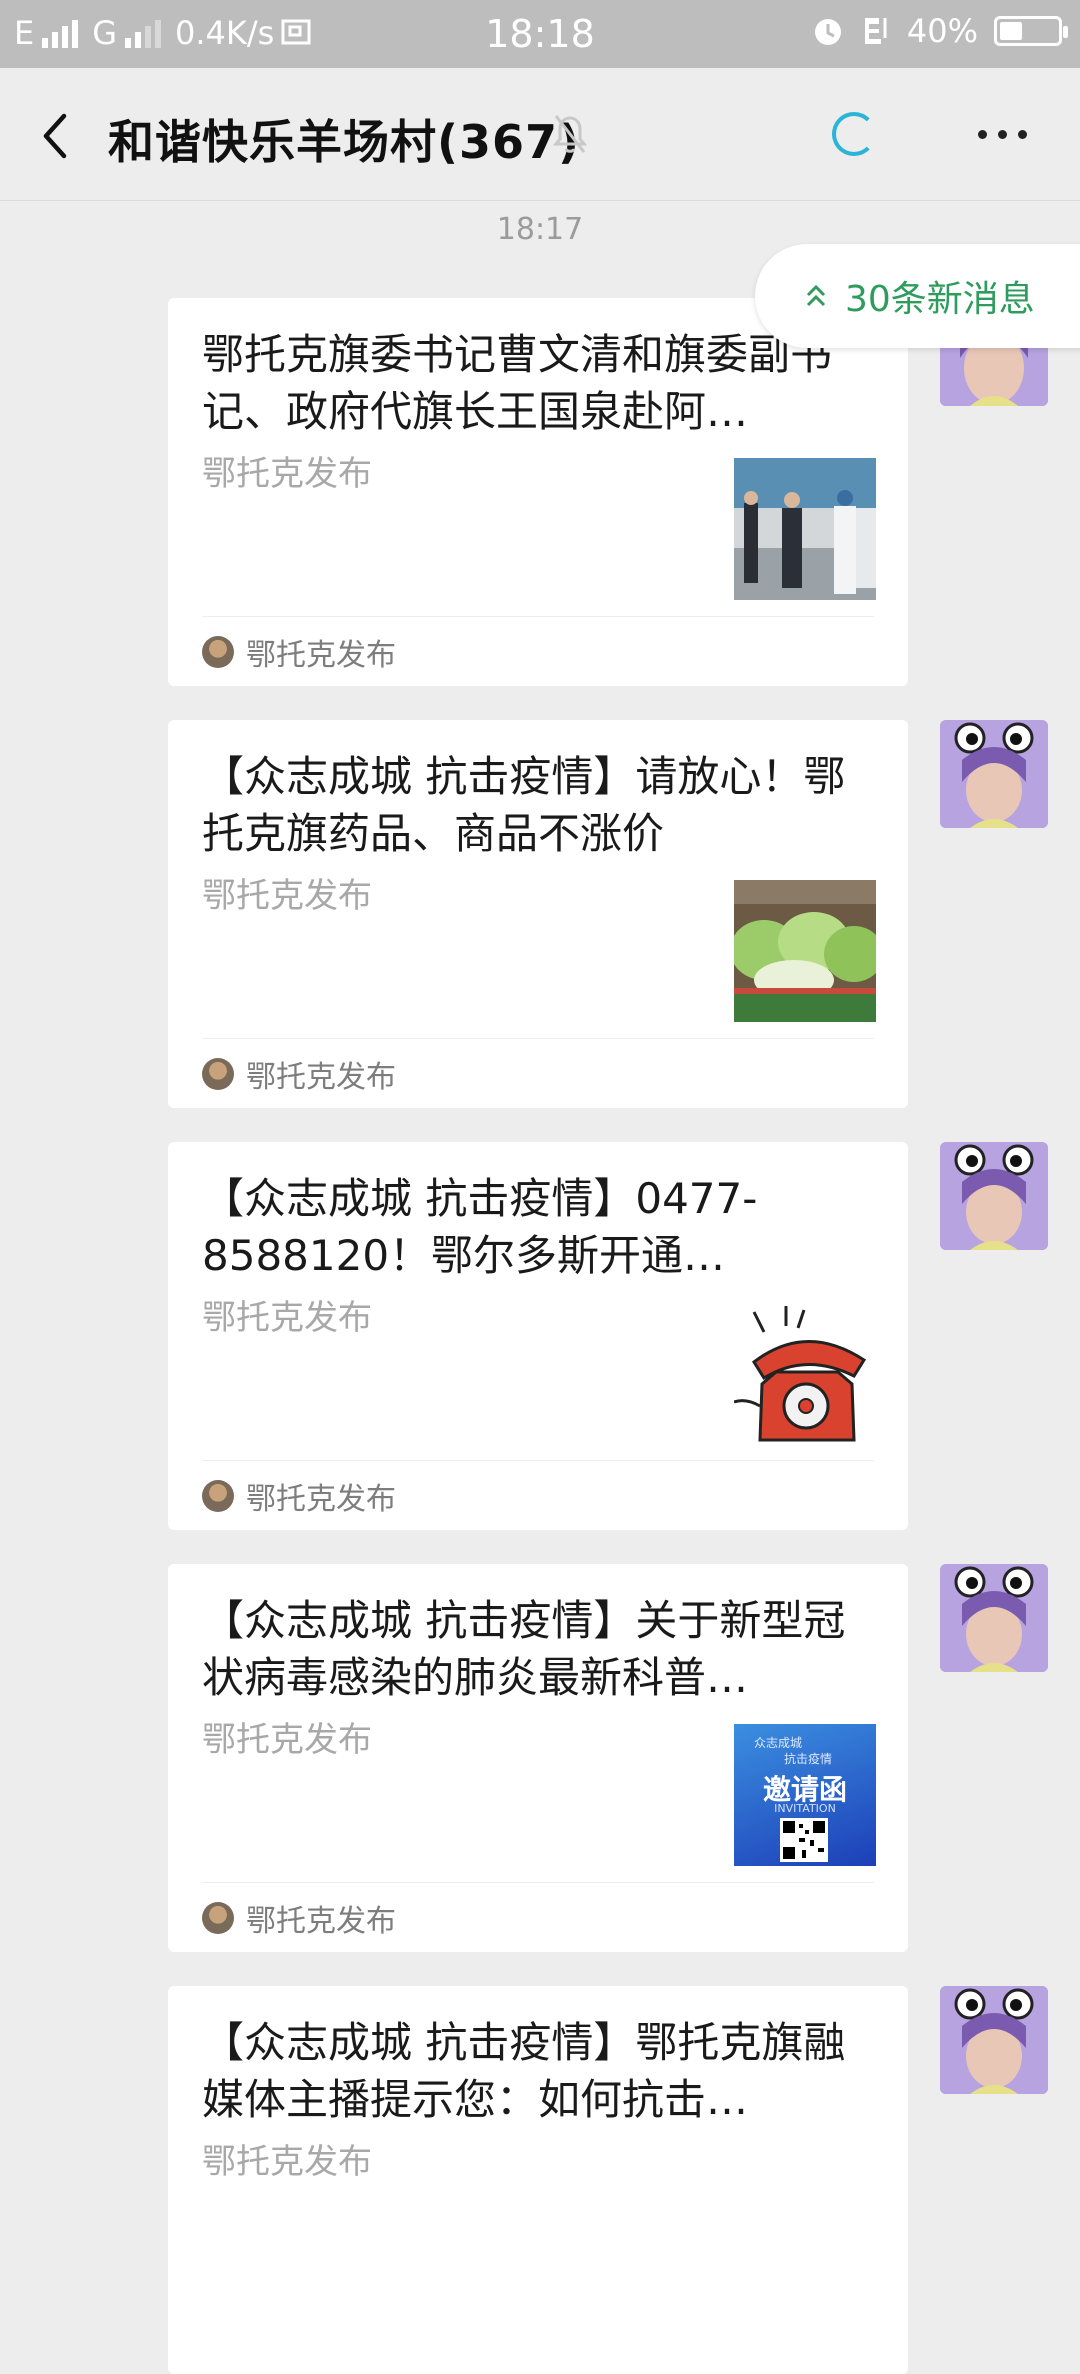 The image size is (1080, 2374). What do you see at coordinates (805, 1795) in the screenshot?
I see `article-thumbnail: 众志成城 抗击疫情 邀请函 INVITATION` at bounding box center [805, 1795].